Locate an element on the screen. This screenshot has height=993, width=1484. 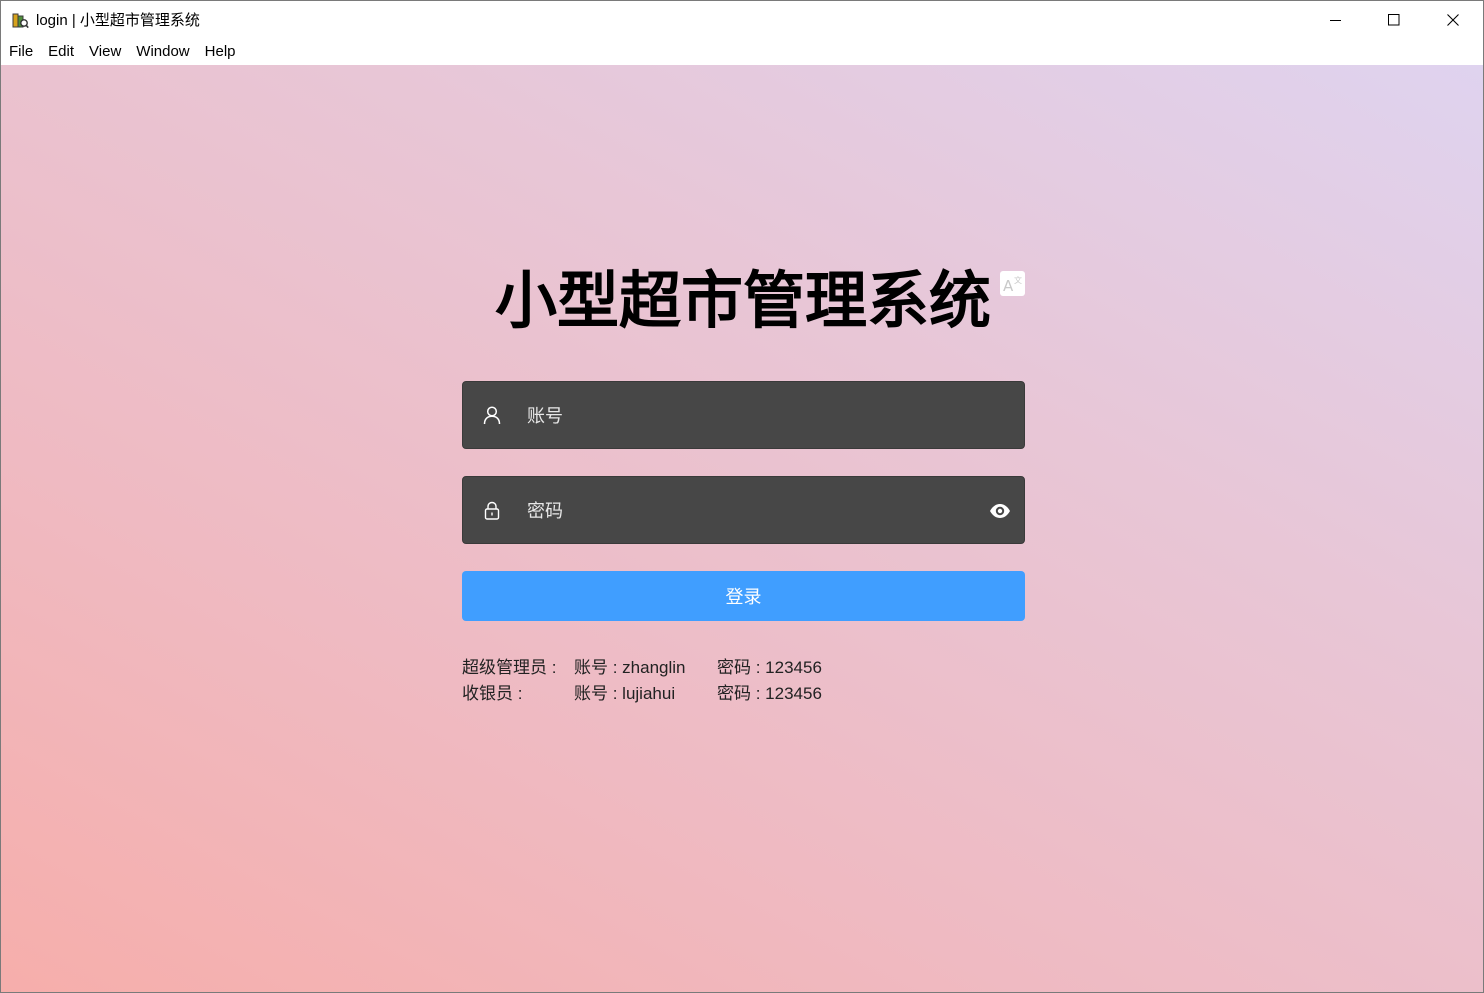
lock-icon is located at coordinates (492, 510).